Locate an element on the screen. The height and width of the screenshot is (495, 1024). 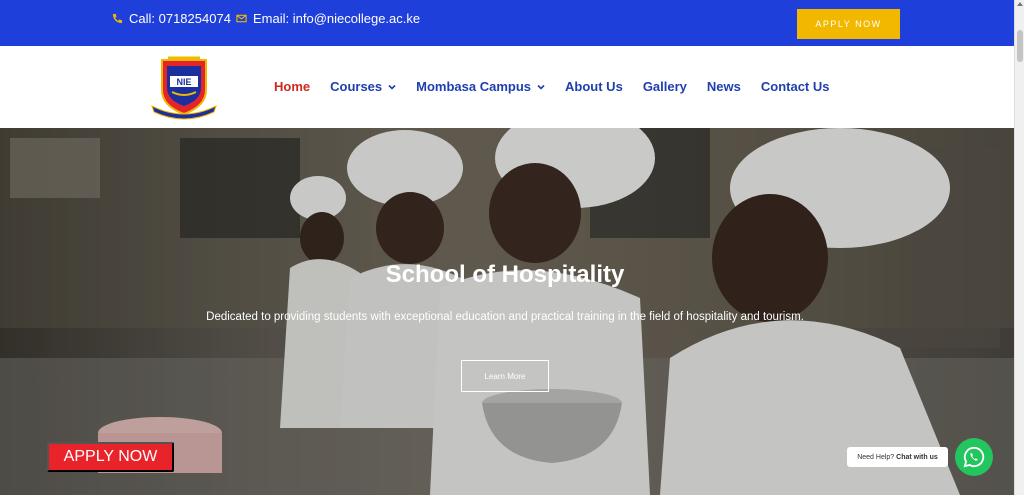
nav-courses: Courses is located at coordinates (363, 86).